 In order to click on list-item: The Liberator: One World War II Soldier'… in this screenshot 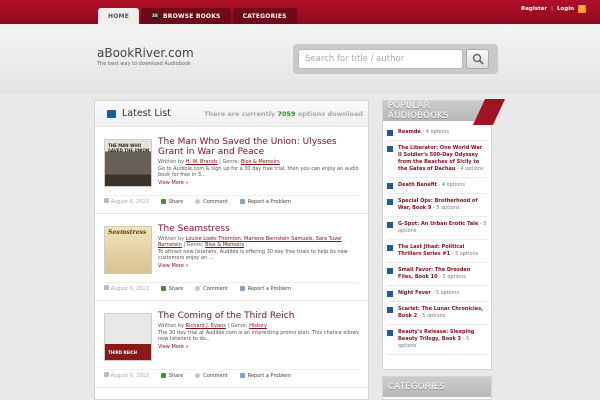, I will do `click(437, 159)`.